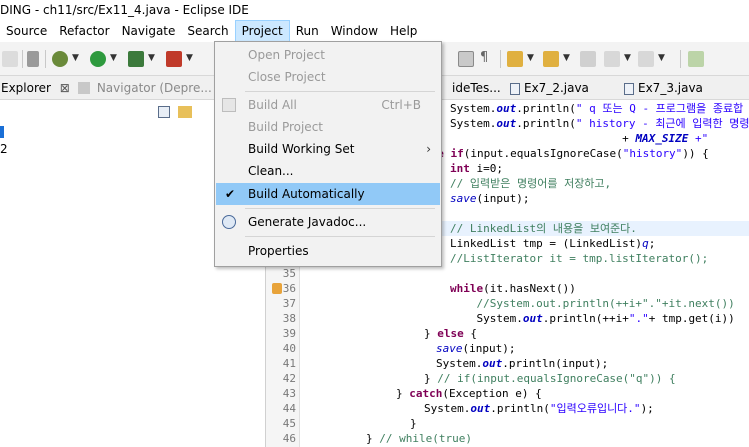 Image resolution: width=749 pixels, height=447 pixels. I want to click on code-text: //System.out.println(++i+"."+it.next()), so click(592, 303).